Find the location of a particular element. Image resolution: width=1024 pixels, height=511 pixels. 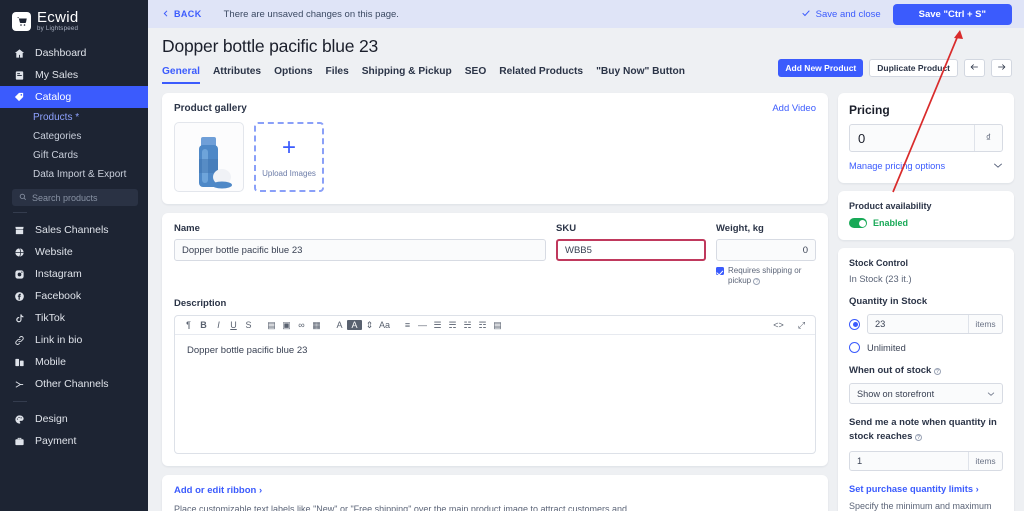

next-product-button is located at coordinates (1001, 68).